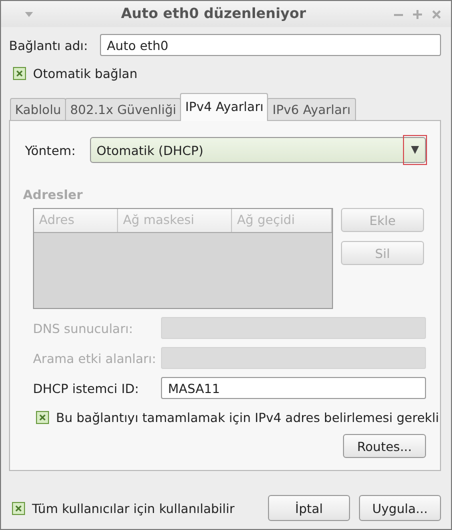 This screenshot has width=452, height=530. I want to click on tab: 802.1x Güvenliği, so click(123, 109).